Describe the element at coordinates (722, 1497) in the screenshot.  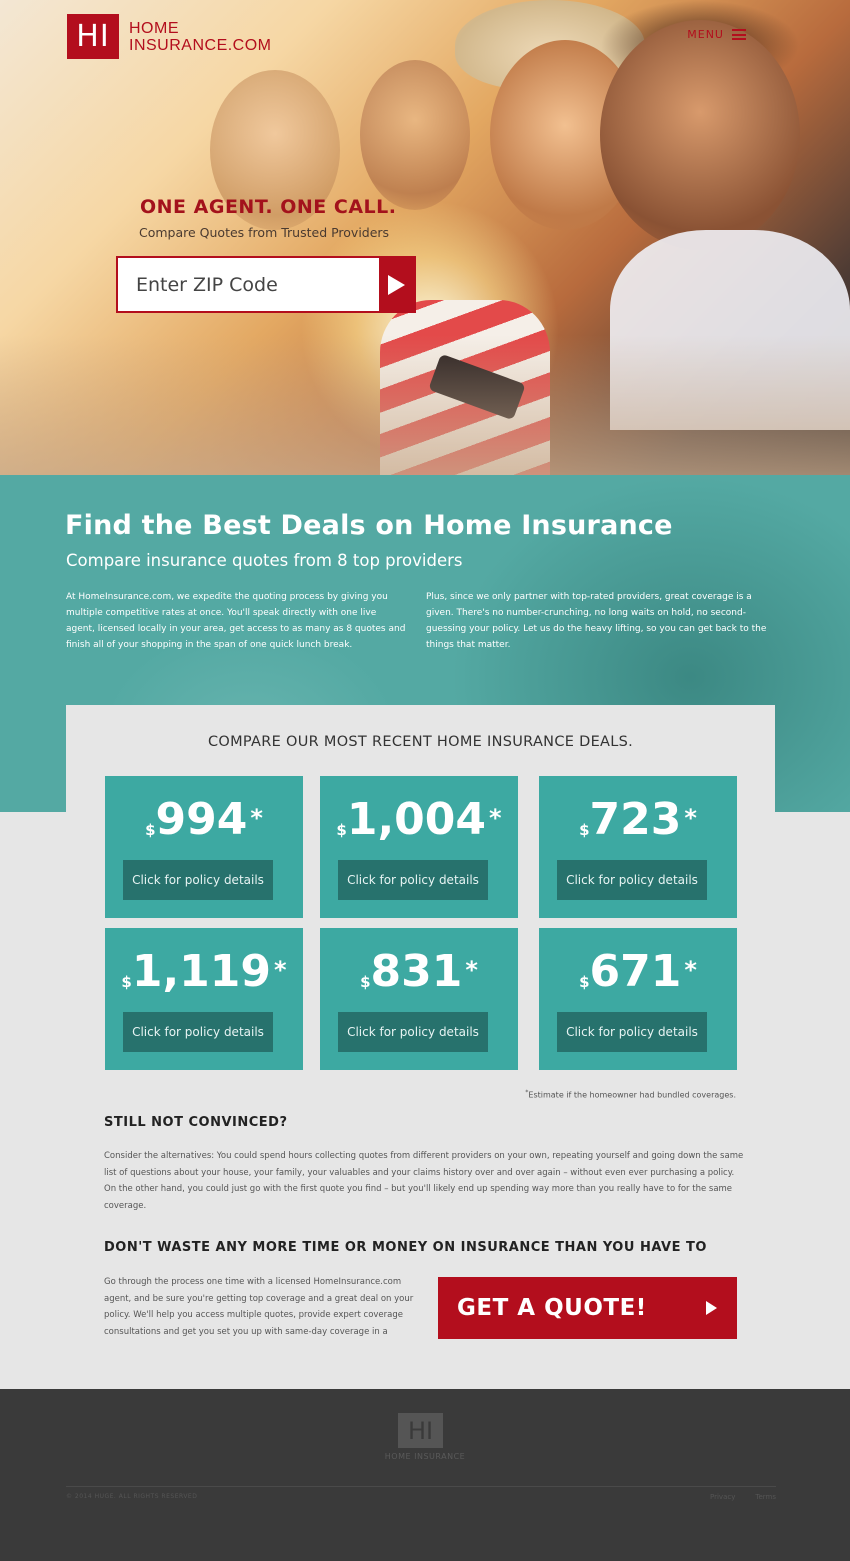
I see `footer-link-privacy: Privacy` at that location.